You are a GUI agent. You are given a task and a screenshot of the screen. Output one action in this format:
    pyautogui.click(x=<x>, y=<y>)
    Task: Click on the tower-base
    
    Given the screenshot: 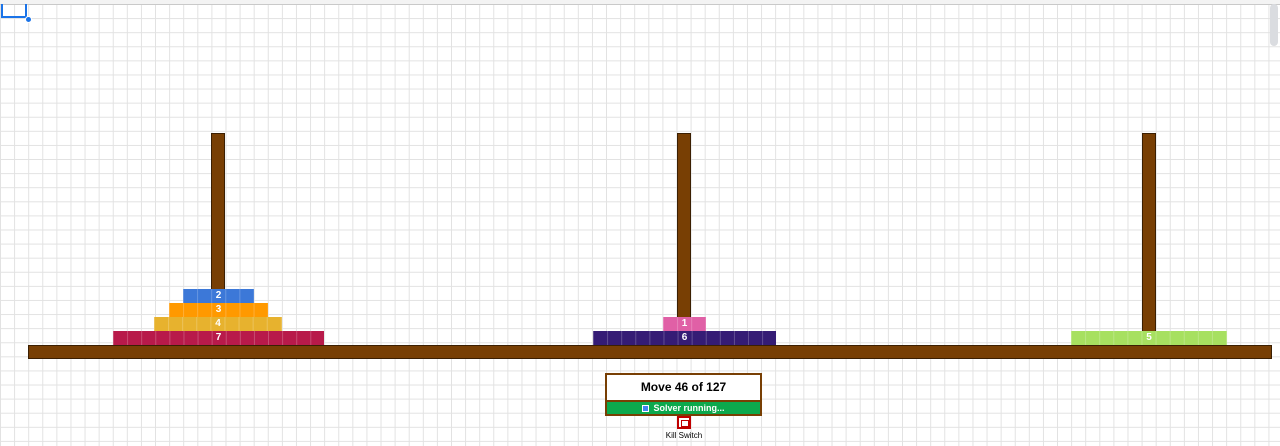 What is the action you would take?
    pyautogui.click(x=650, y=352)
    